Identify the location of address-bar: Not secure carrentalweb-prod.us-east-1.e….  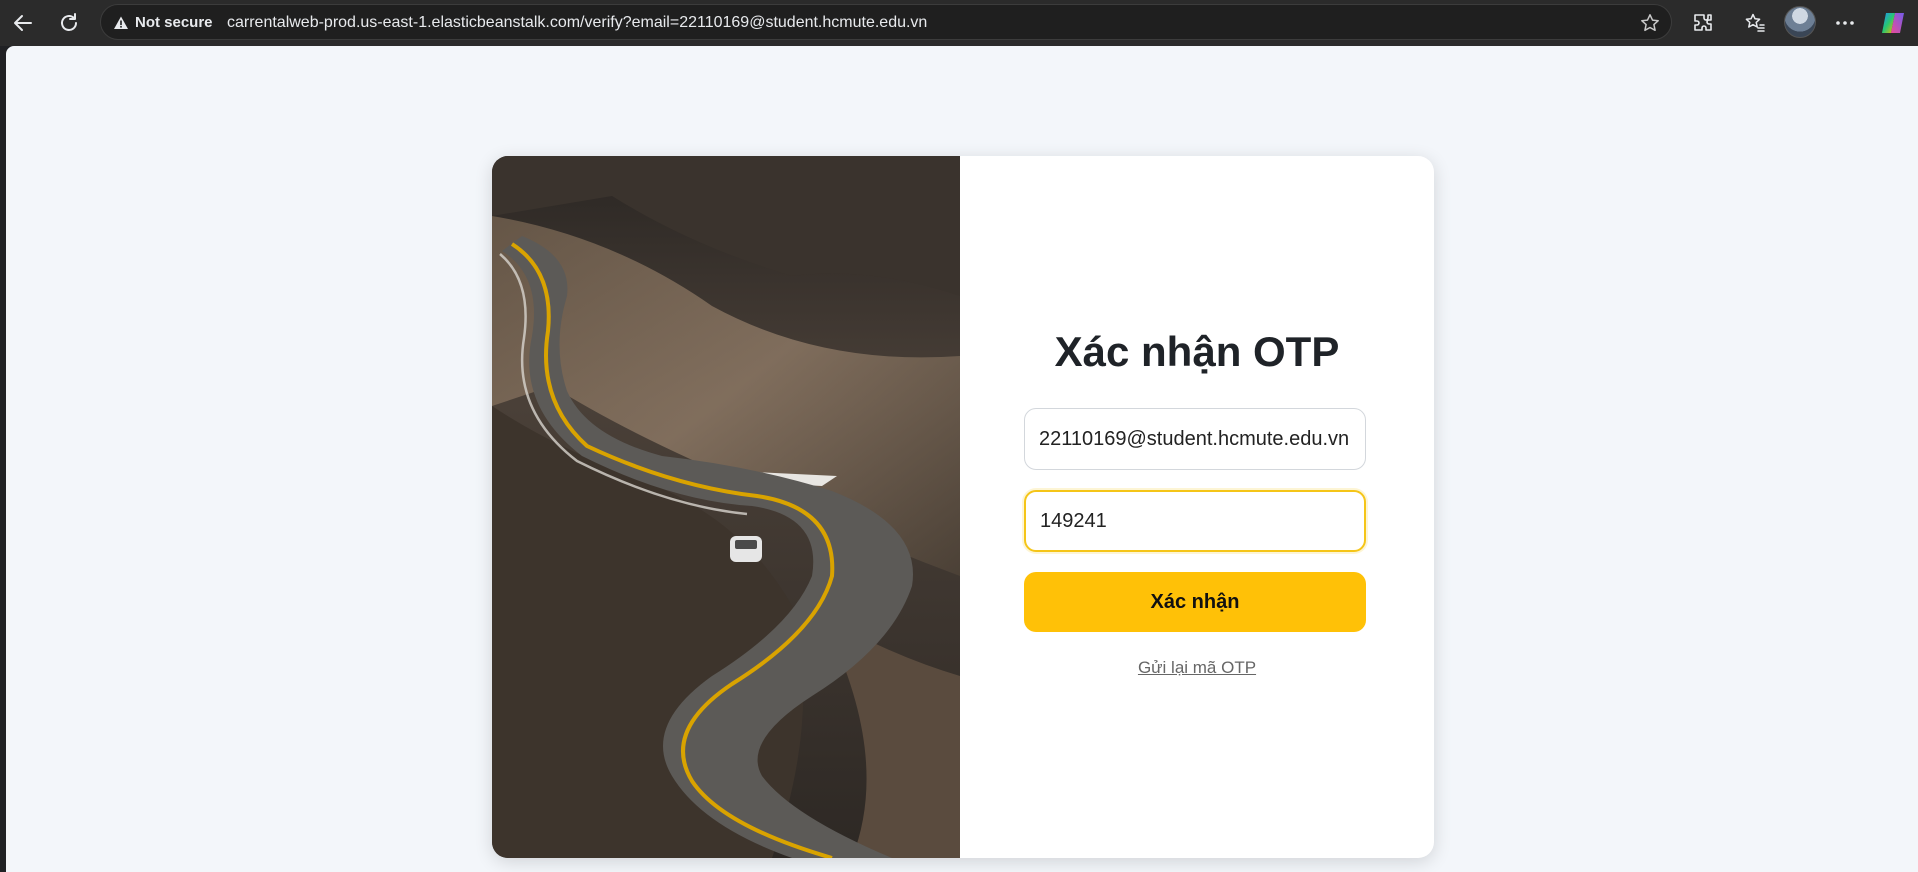
(886, 22).